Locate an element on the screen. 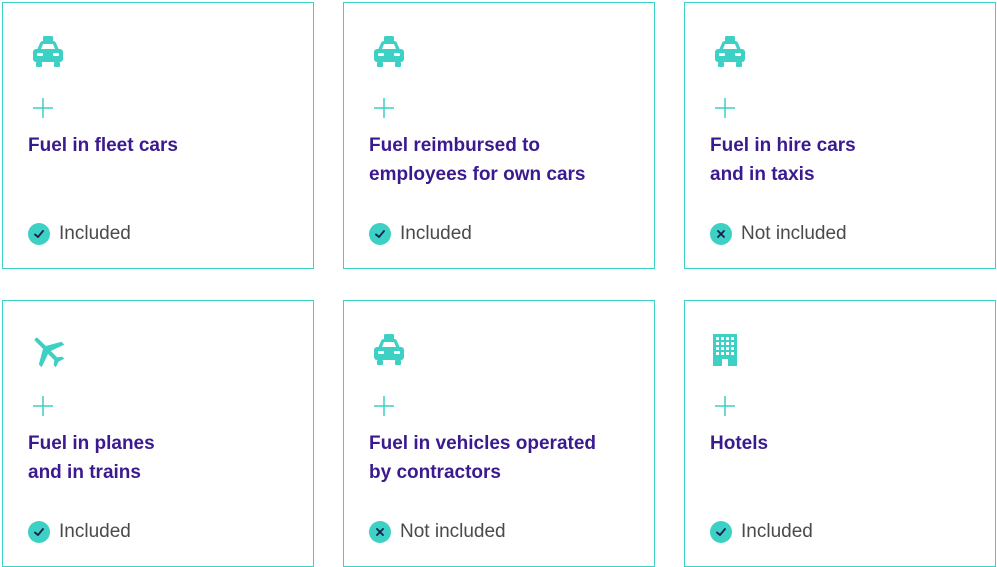 This screenshot has height=567, width=997. card-hotels: Hotels Included is located at coordinates (840, 433).